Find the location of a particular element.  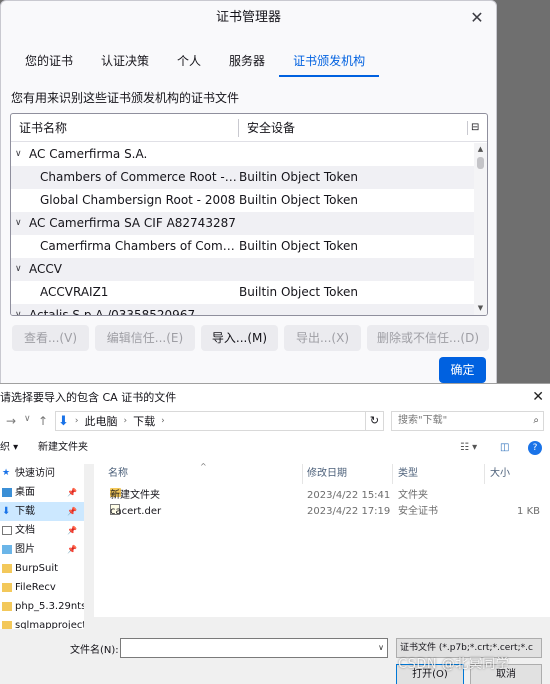

file-type: 安全证书 is located at coordinates (418, 511).